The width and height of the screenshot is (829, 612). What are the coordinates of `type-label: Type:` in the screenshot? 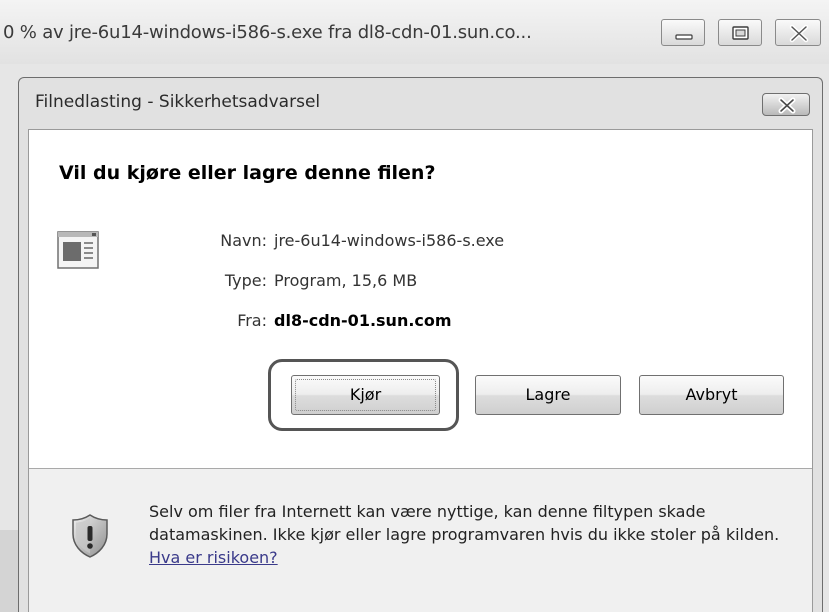 It's located at (245, 280).